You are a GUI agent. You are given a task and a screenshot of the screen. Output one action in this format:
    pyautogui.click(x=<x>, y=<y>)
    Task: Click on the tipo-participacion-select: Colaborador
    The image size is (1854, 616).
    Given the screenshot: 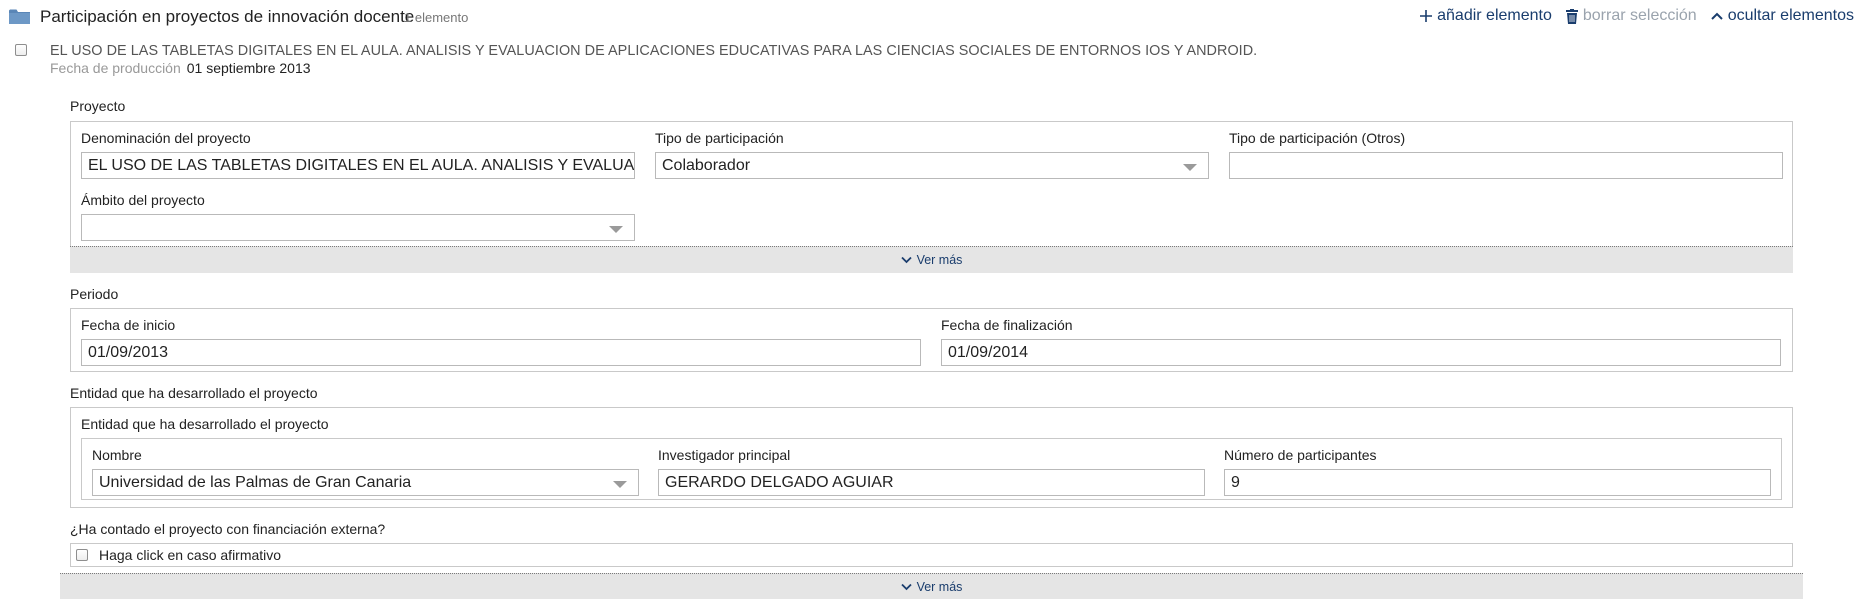 What is the action you would take?
    pyautogui.click(x=932, y=165)
    